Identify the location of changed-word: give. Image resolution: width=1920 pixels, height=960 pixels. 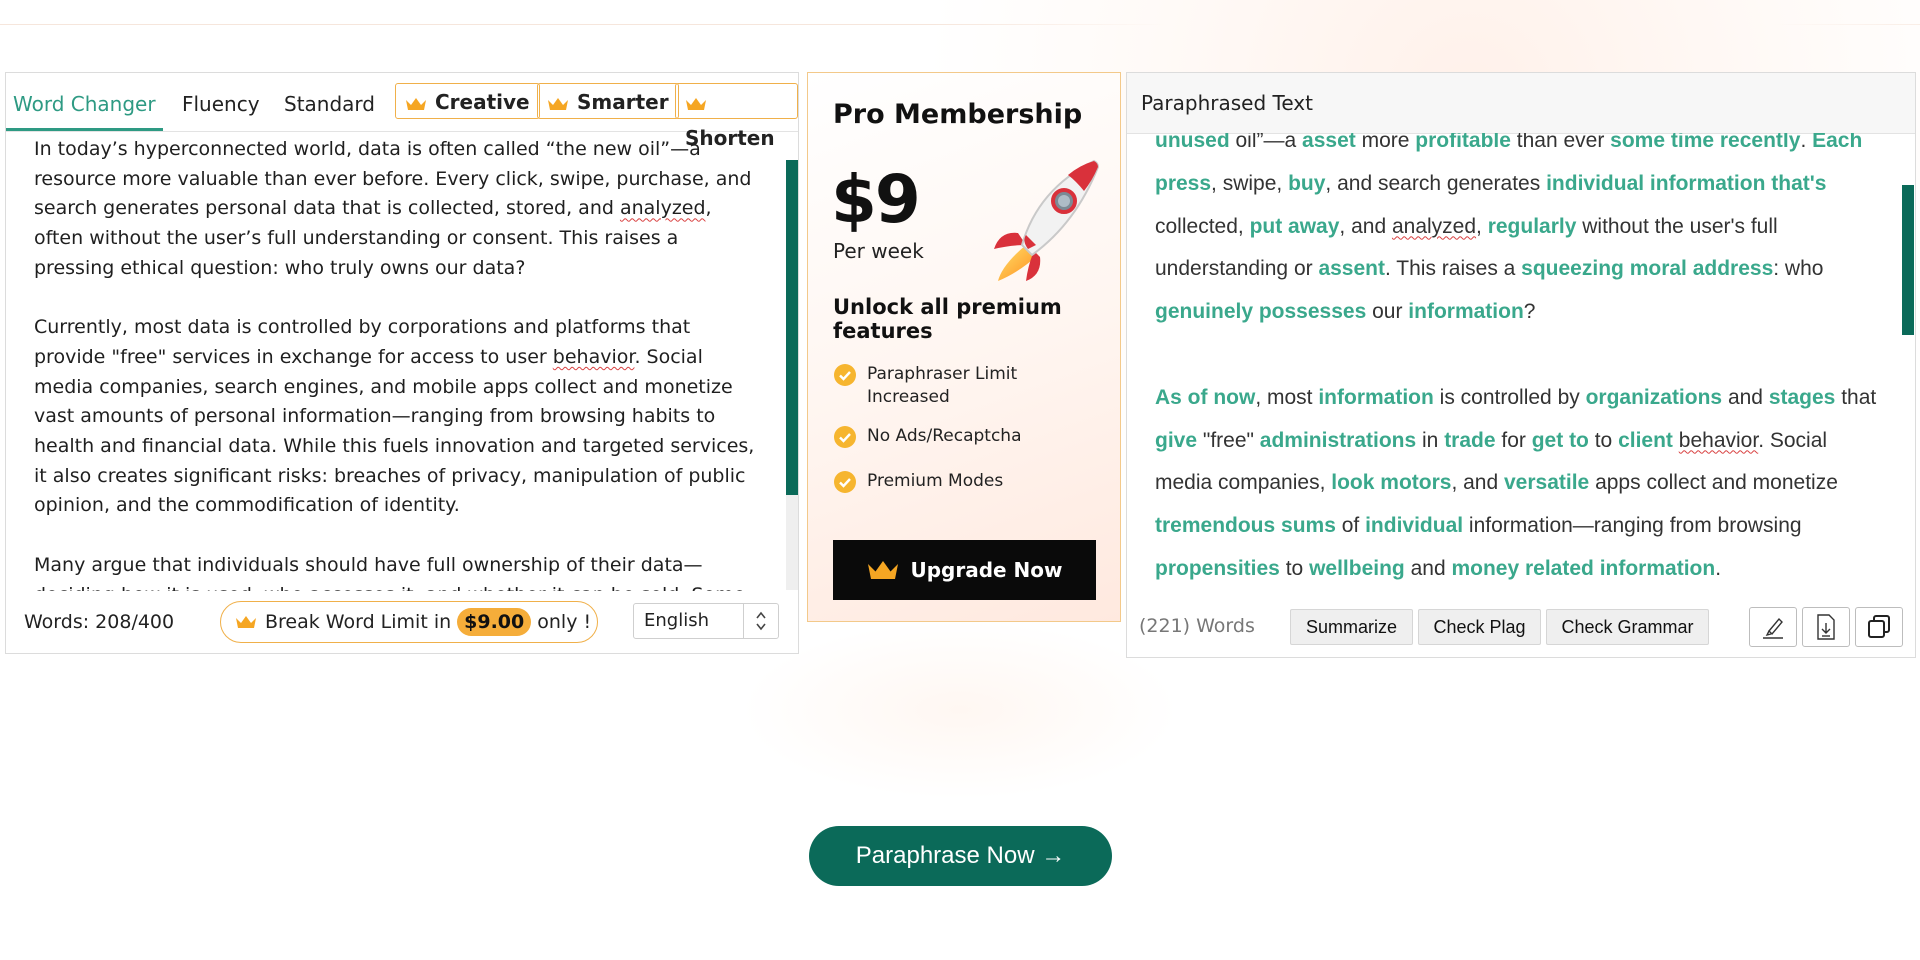
(1176, 440).